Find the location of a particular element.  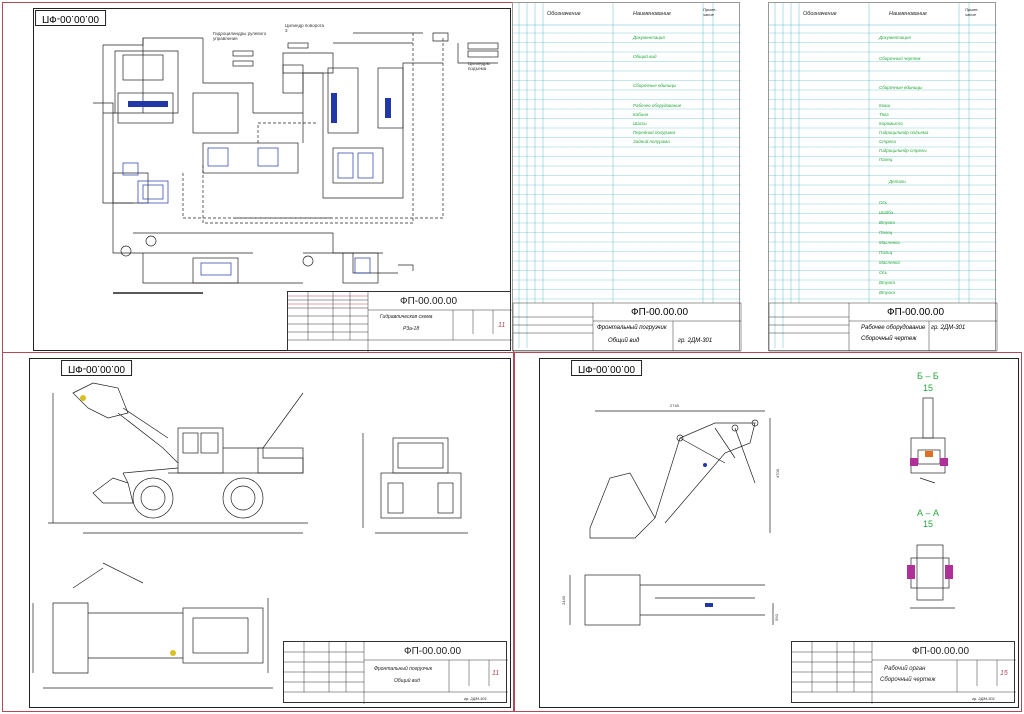

spec-row: Шасси is located at coordinates (640, 123).